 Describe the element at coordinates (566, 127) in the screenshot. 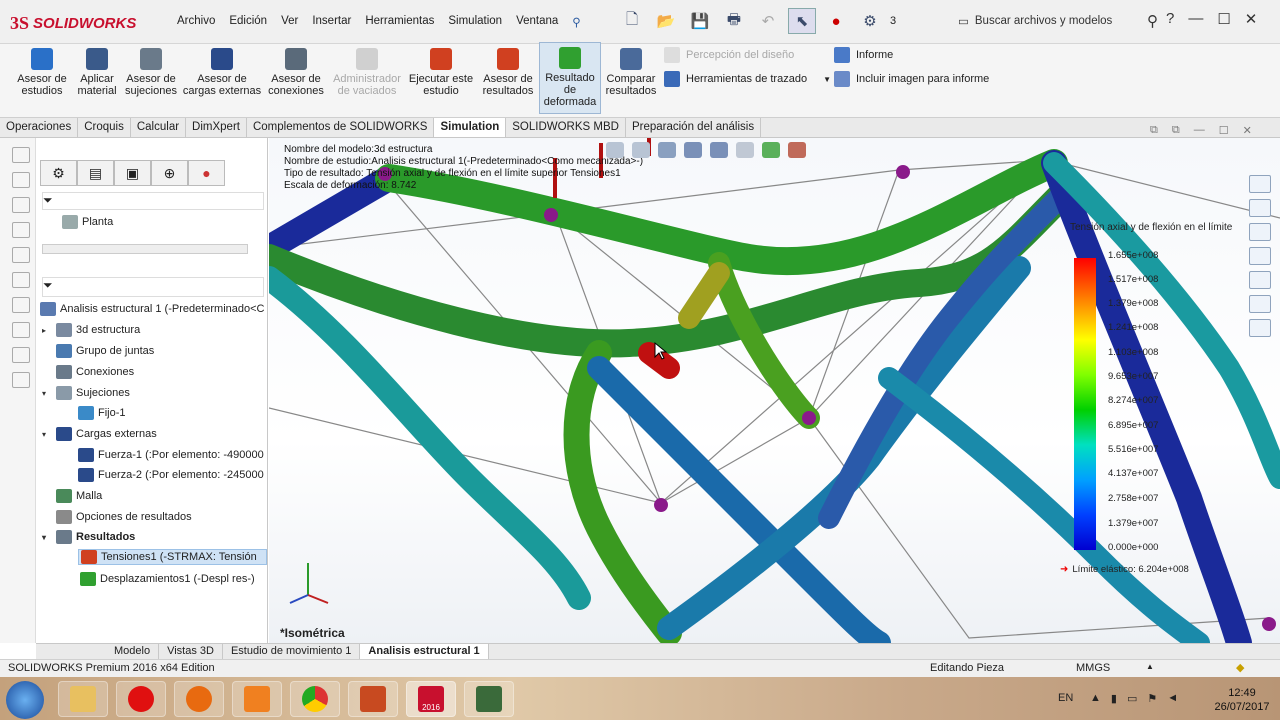

I see `tab-mbd: SOLIDWORKS MBD` at that location.